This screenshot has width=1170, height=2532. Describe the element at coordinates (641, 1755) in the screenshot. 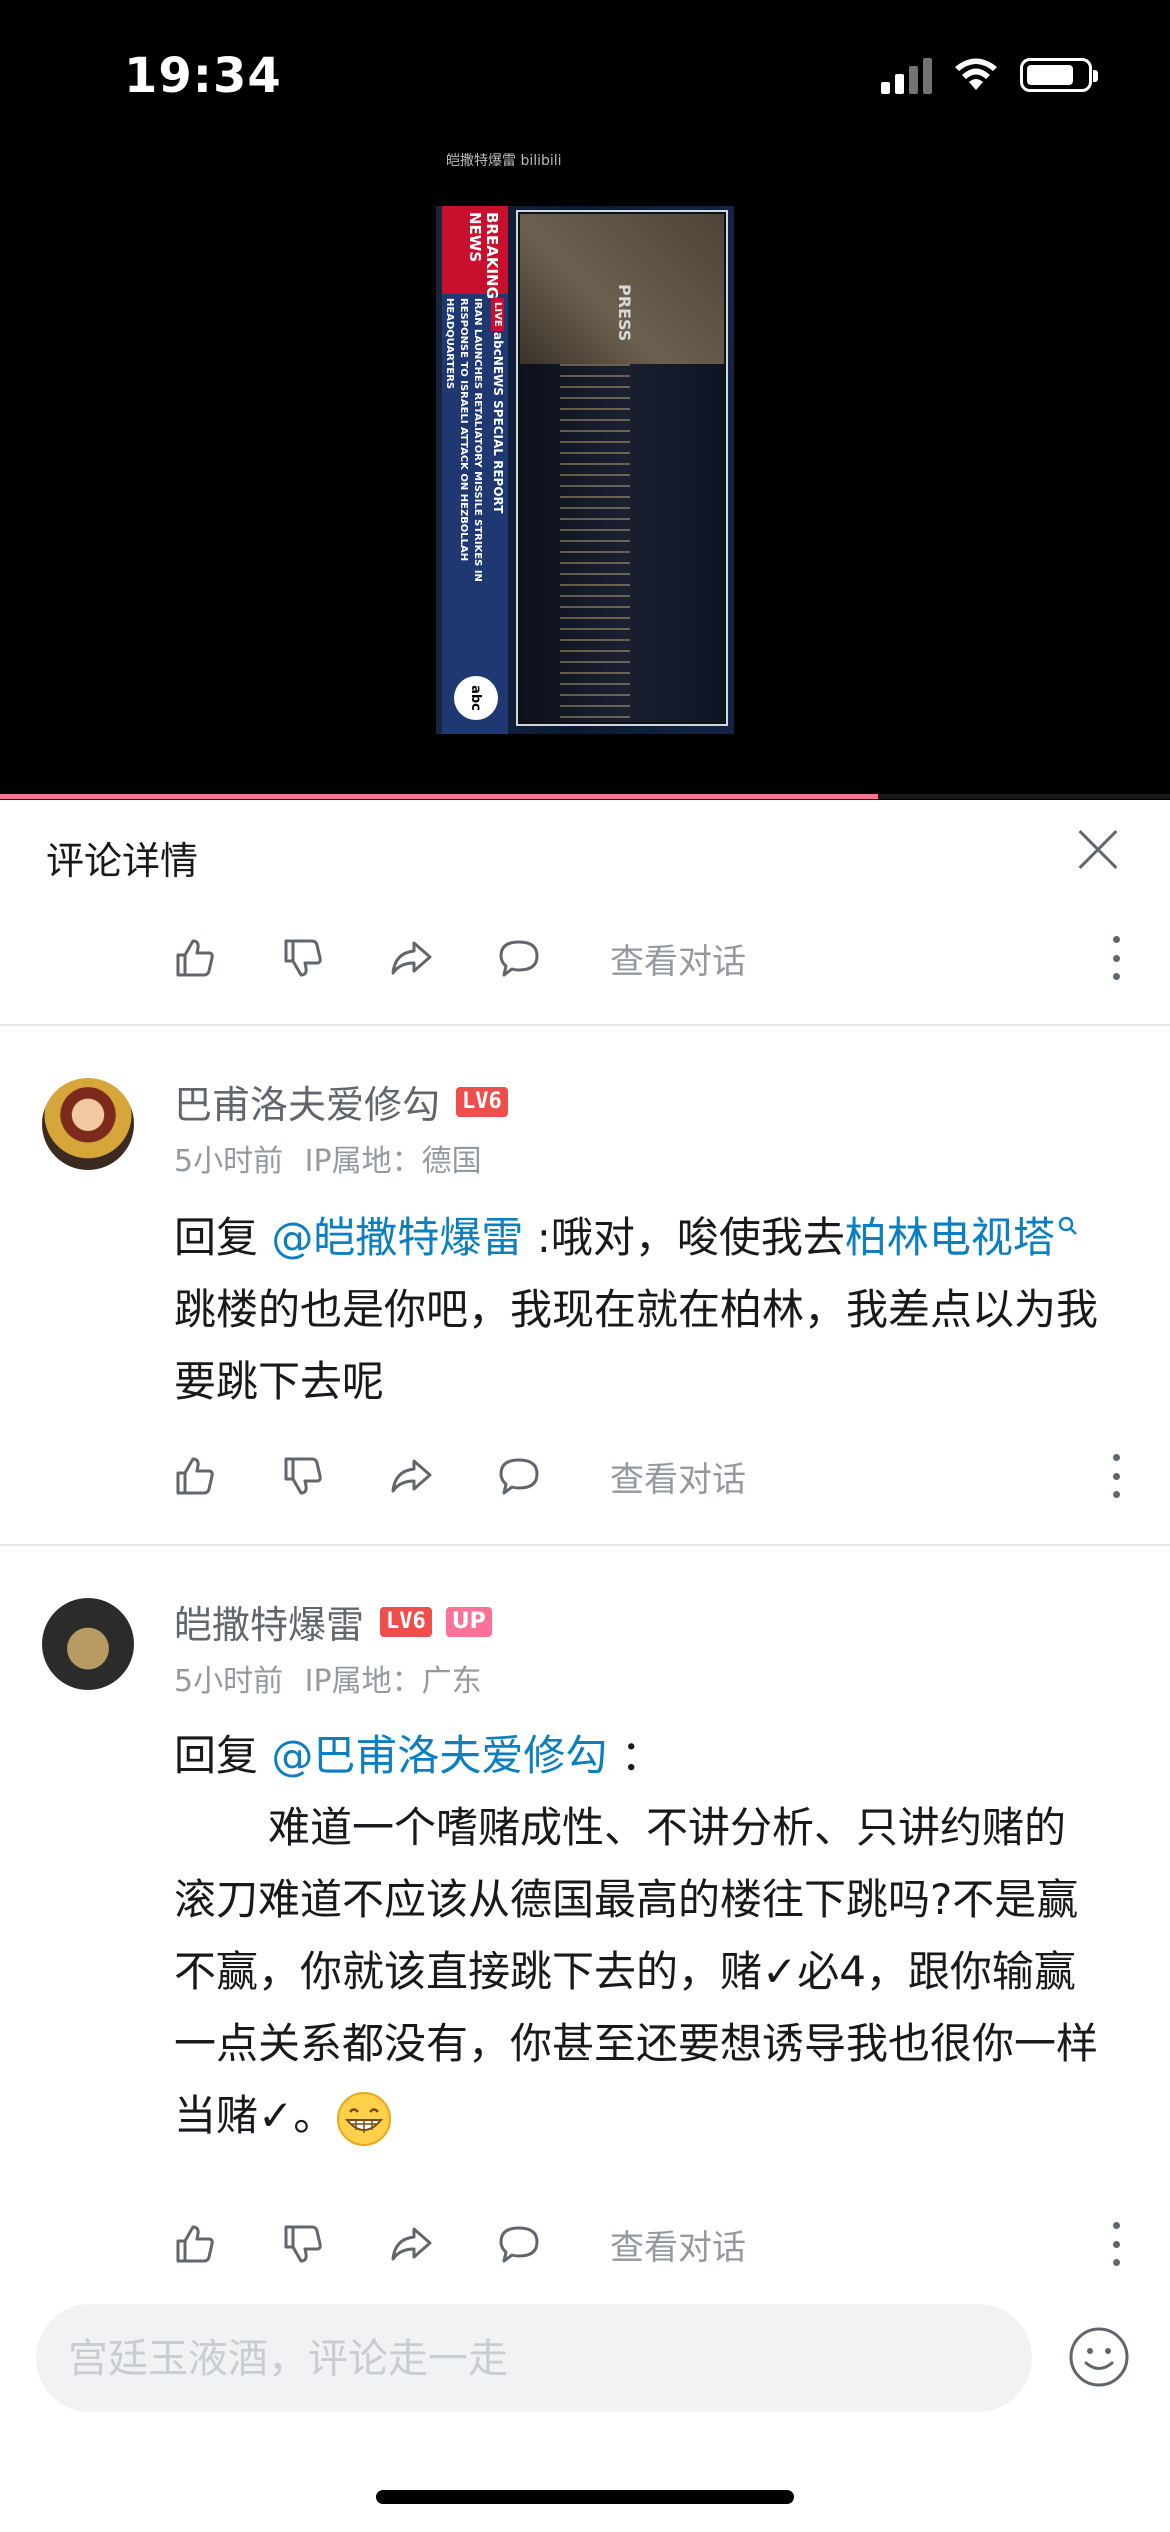

I see `comment-text-part: ：` at that location.